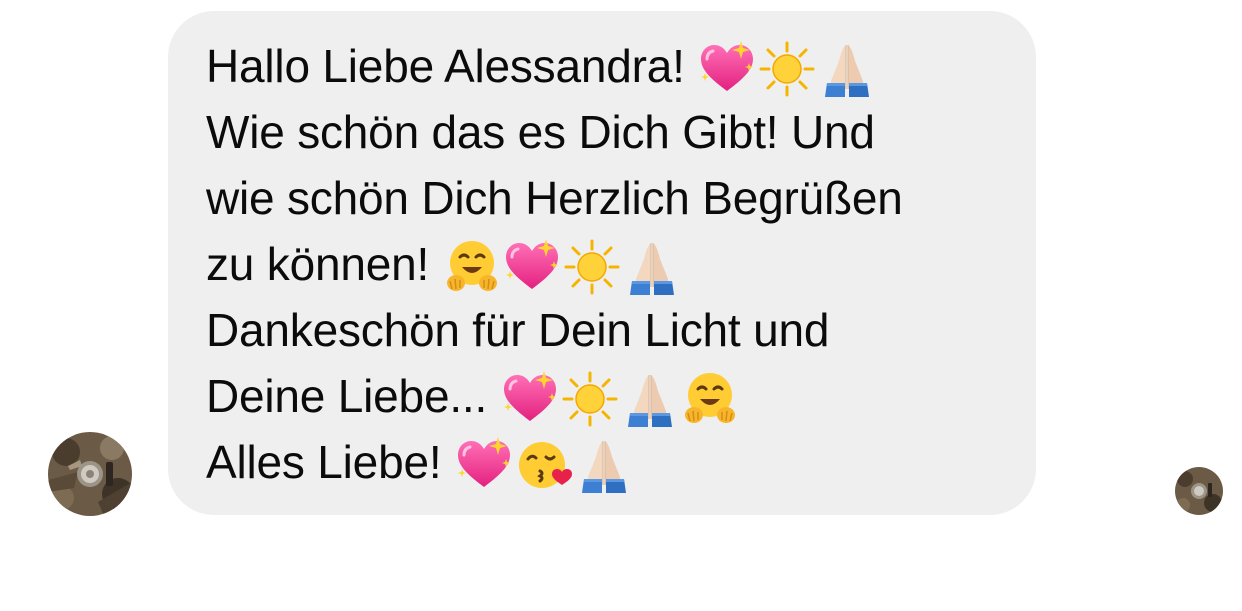  What do you see at coordinates (324, 264) in the screenshot?
I see `message-text: zu können!` at bounding box center [324, 264].